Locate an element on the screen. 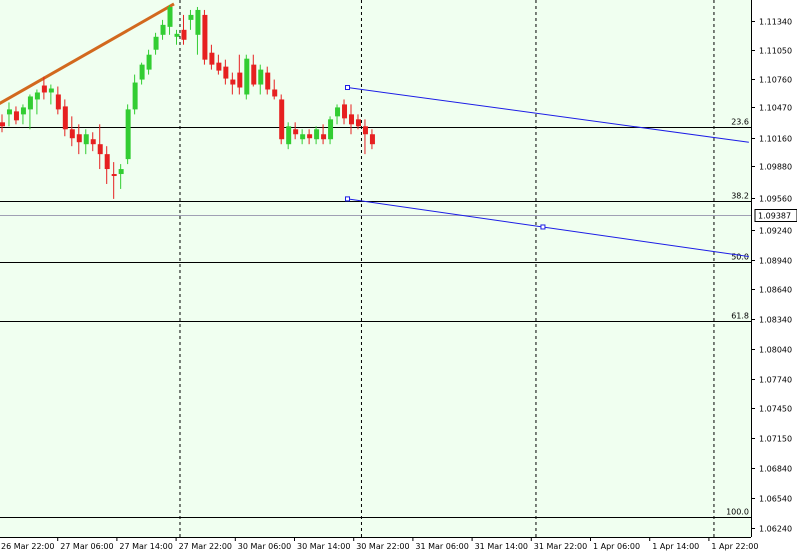 This screenshot has height=554, width=797. price-tick-label-17: 1.06240 is located at coordinates (775, 529).